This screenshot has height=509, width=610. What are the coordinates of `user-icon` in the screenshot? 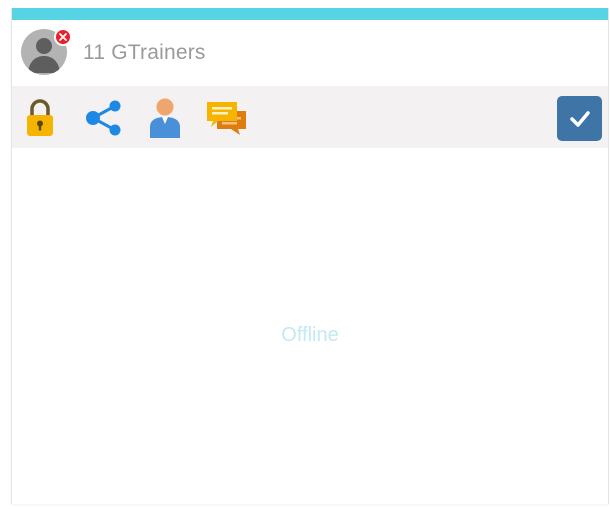 It's located at (165, 118).